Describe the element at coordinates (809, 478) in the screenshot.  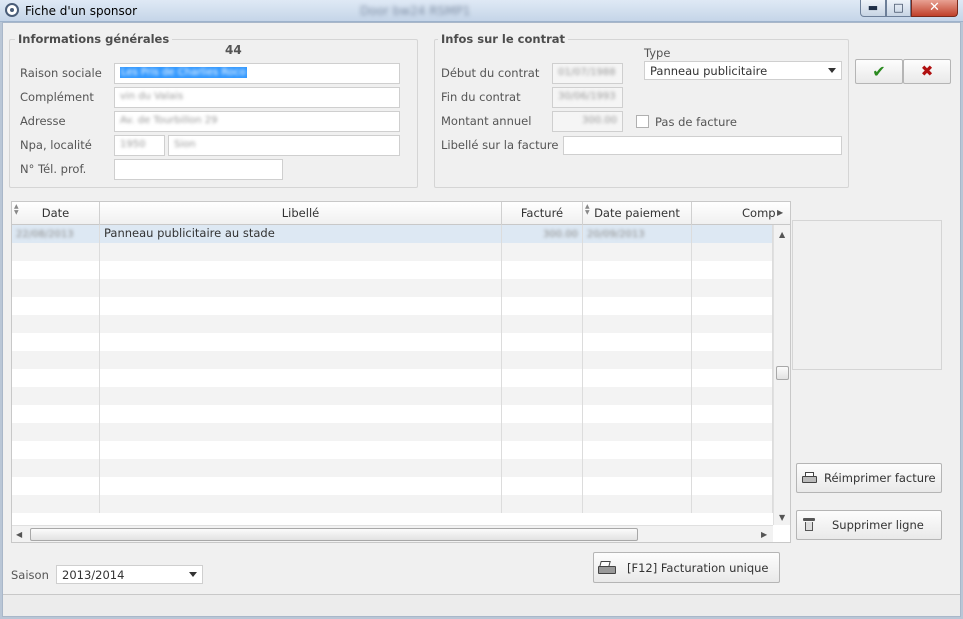
I see `printer-icon` at that location.